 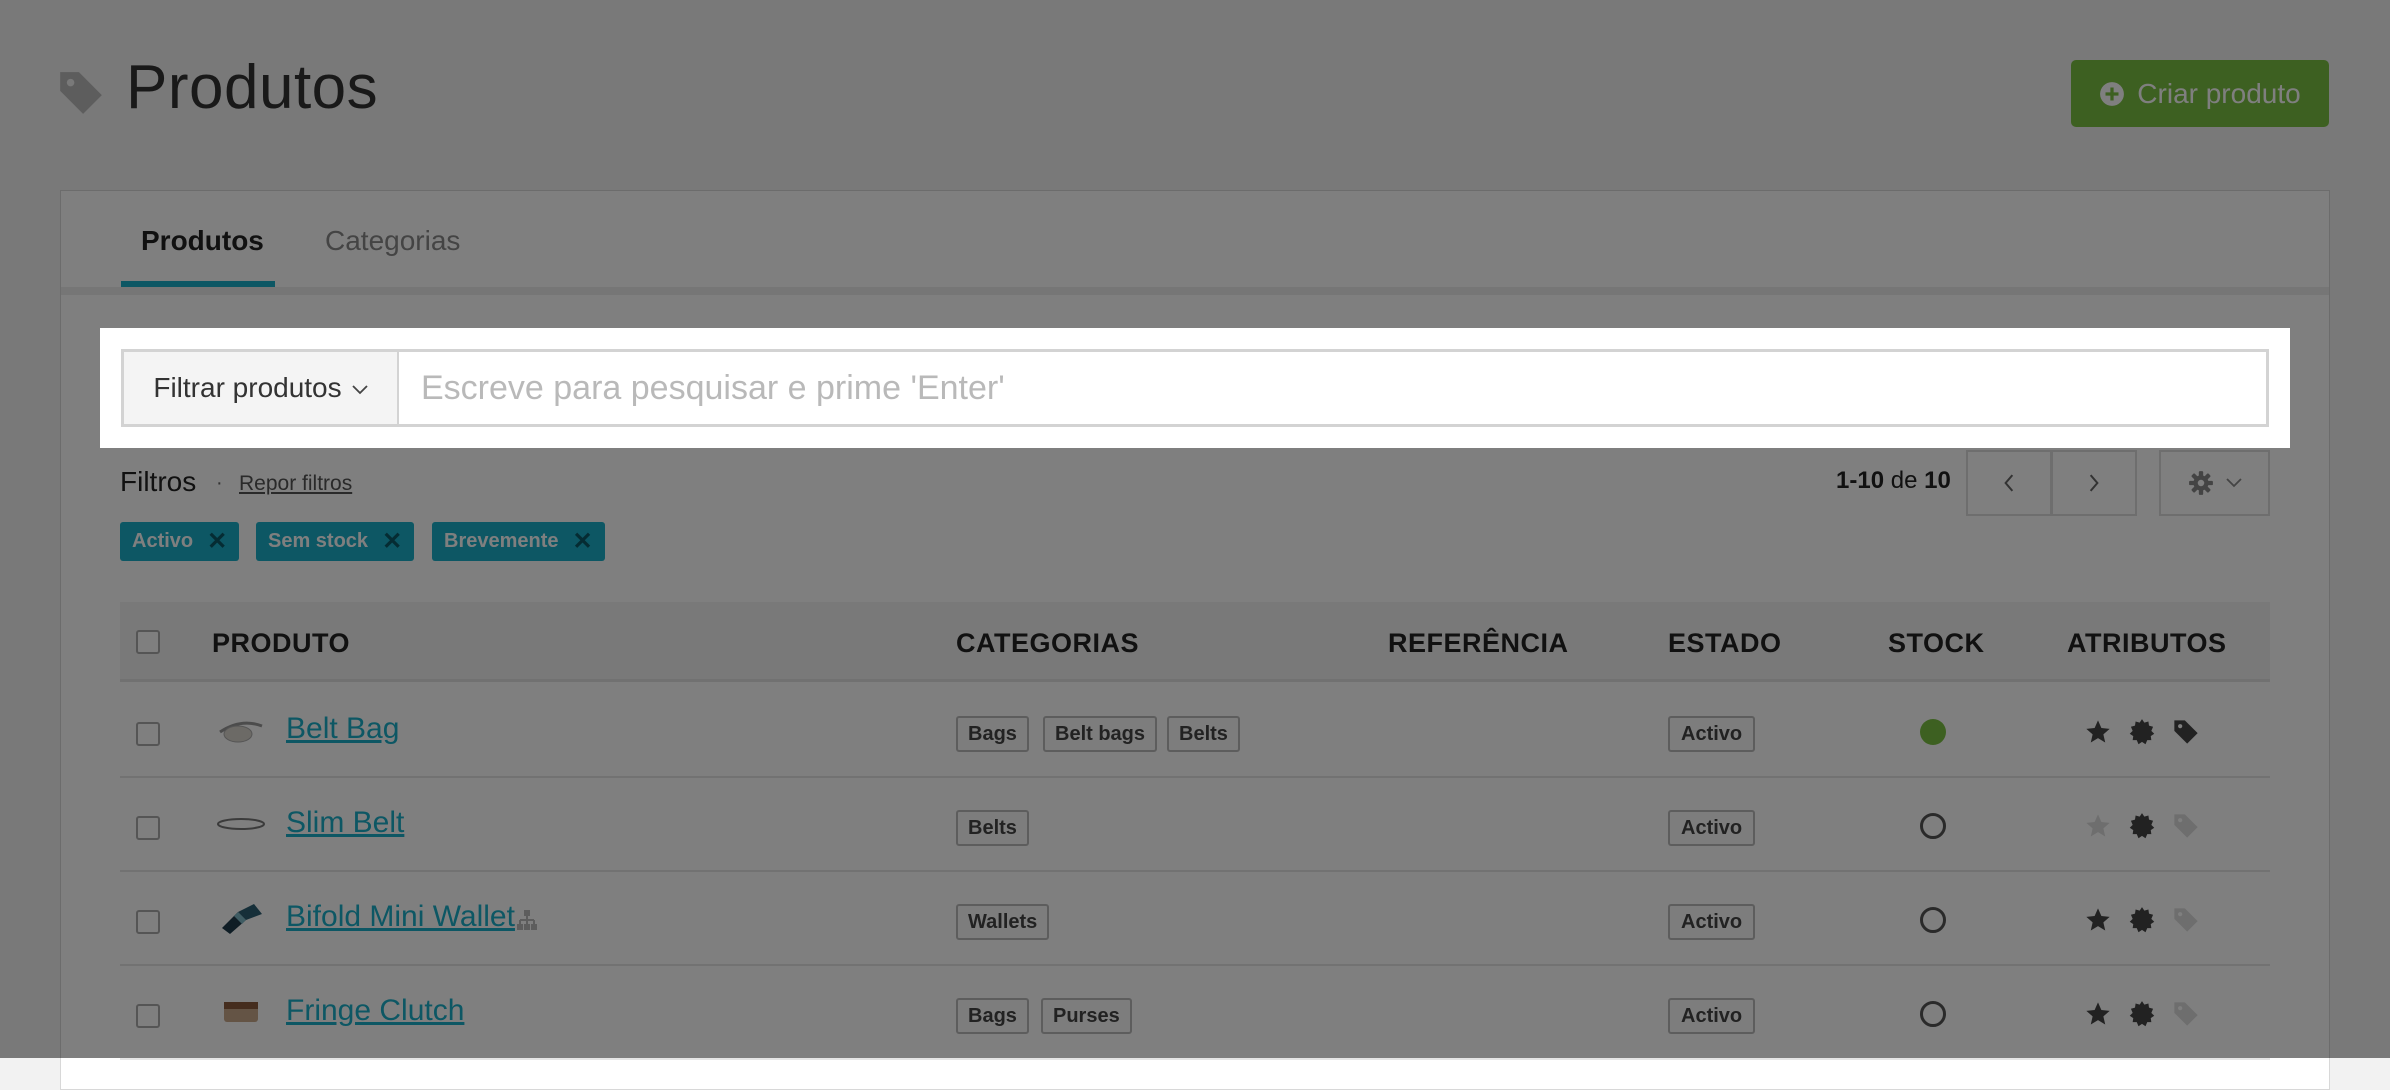 I want to click on table-row: Fringe Clutch Bags Purses Activo, so click(x=1195, y=1013).